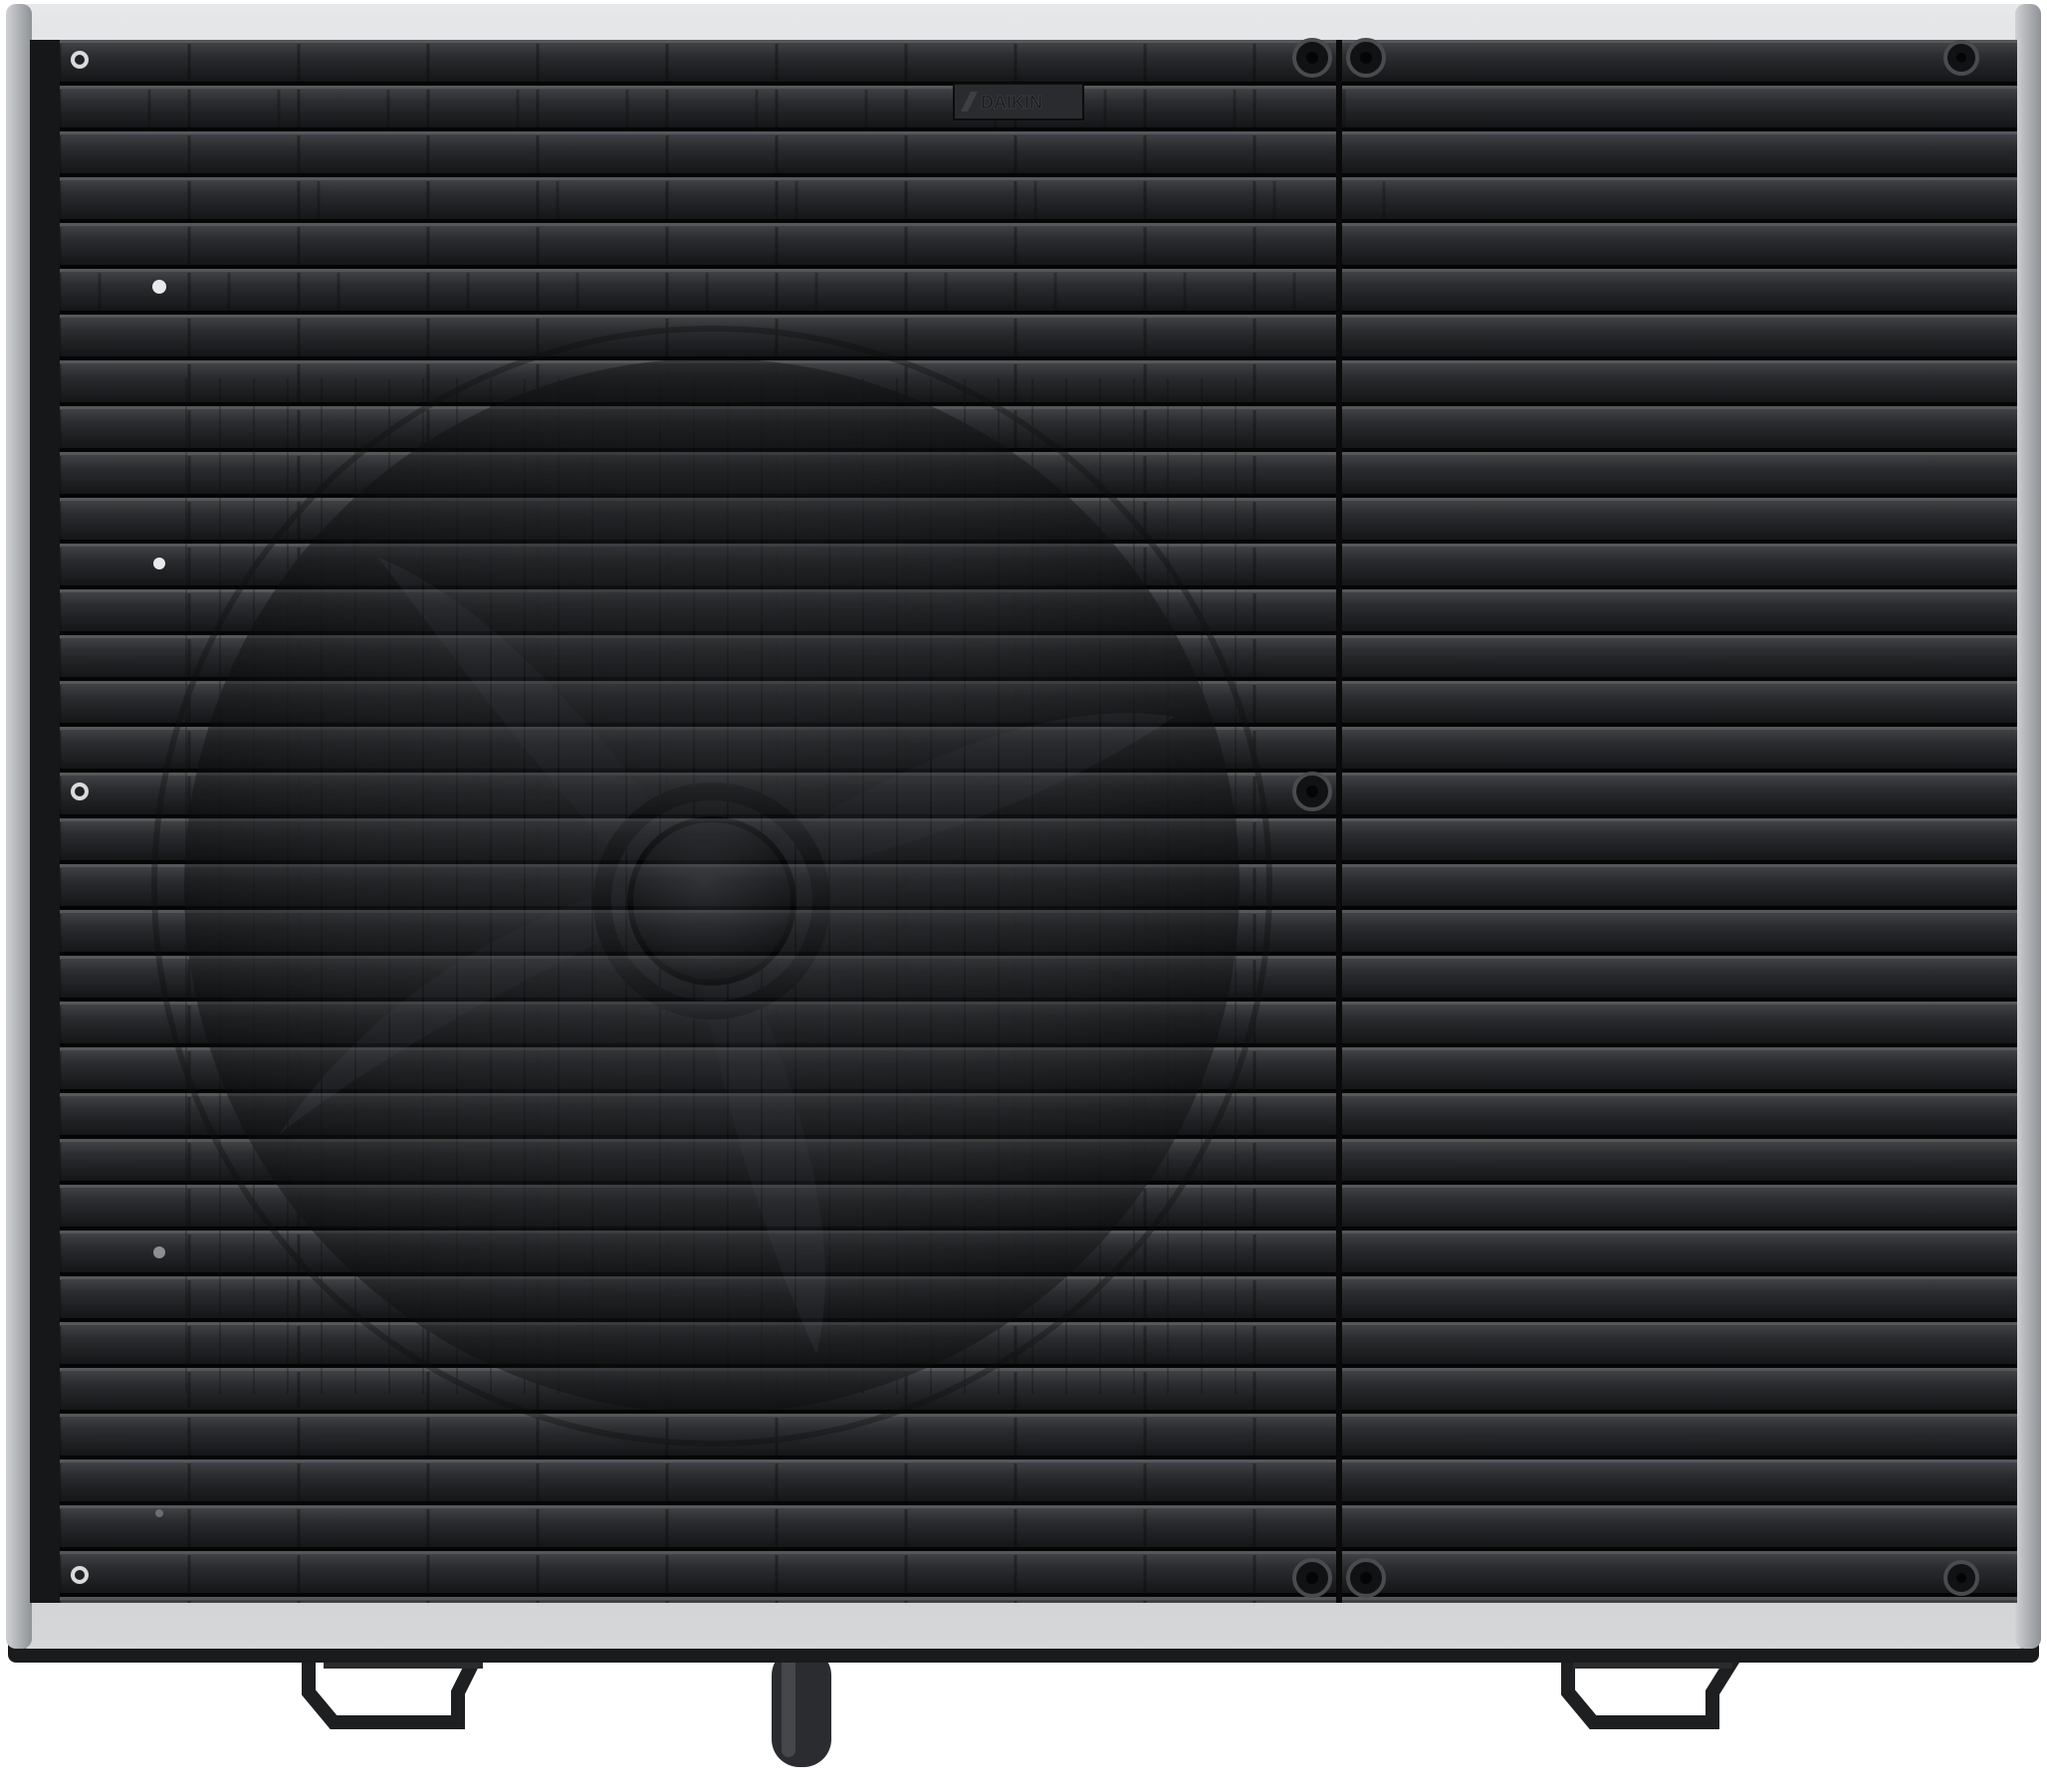  I want to click on brand-logo-text: DAIKIN, so click(1011, 102).